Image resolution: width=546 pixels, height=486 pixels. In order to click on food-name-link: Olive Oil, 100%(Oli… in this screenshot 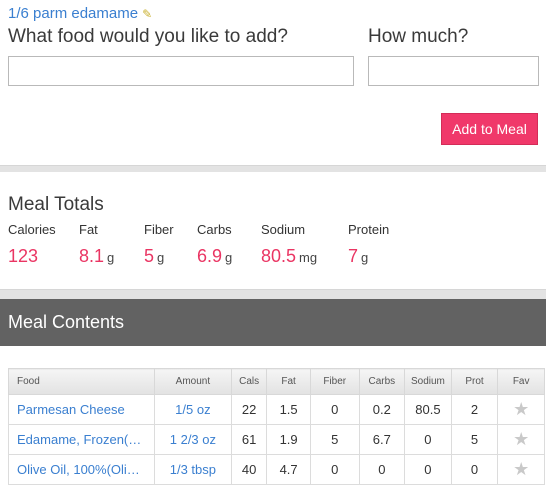, I will do `click(81, 469)`.